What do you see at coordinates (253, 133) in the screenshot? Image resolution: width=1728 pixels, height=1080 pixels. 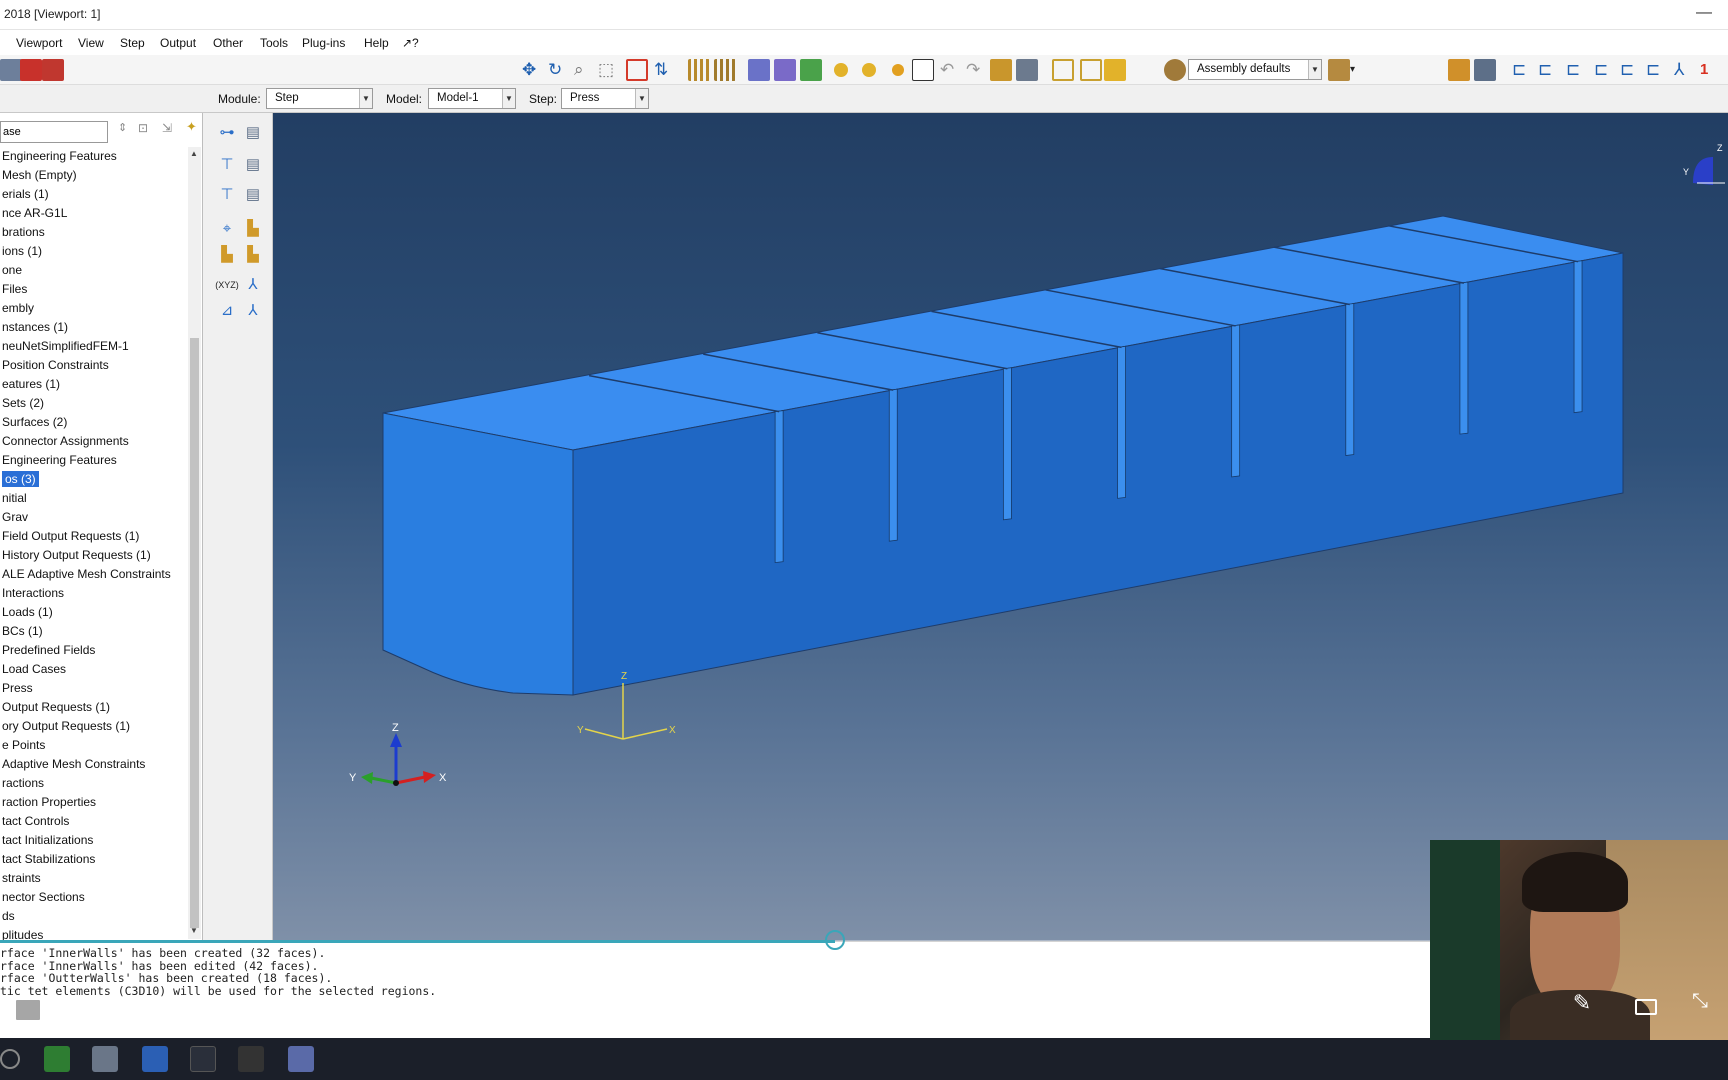 I see `step-manager-icon: ▤` at bounding box center [253, 133].